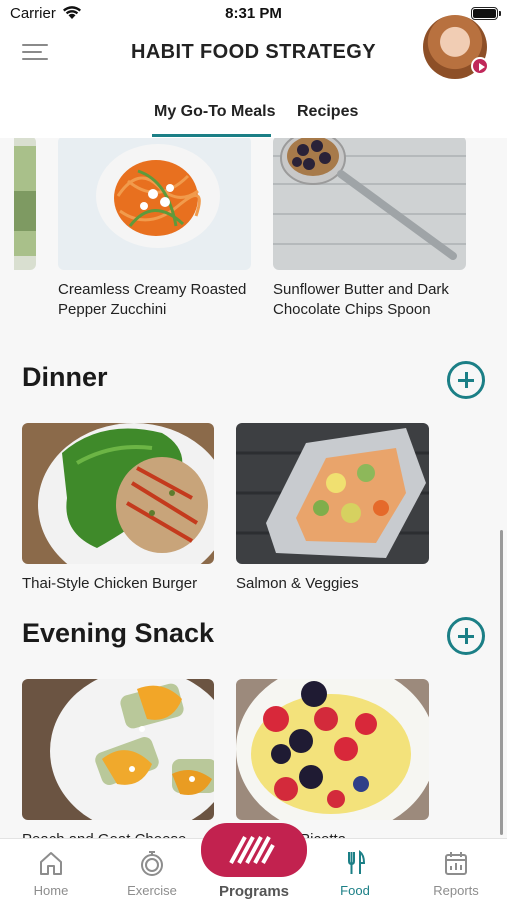 The width and height of the screenshot is (507, 900). I want to click on scrollbar, so click(501, 682).